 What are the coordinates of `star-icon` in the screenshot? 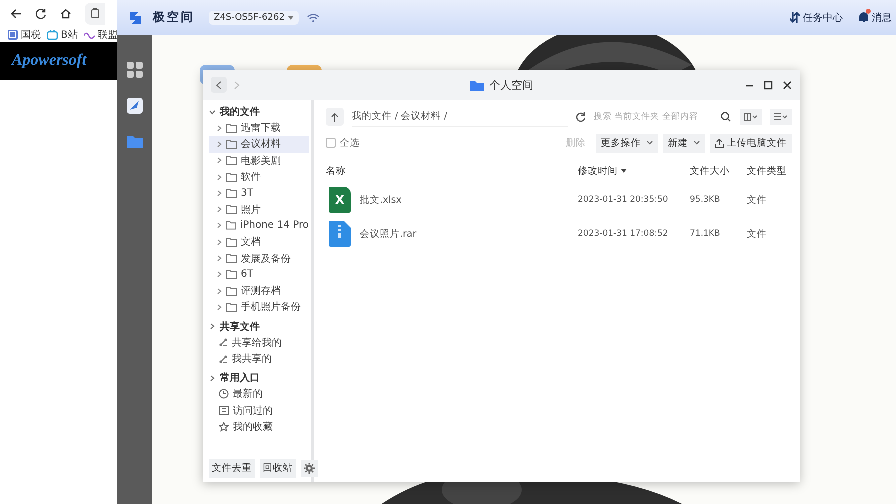 It's located at (224, 427).